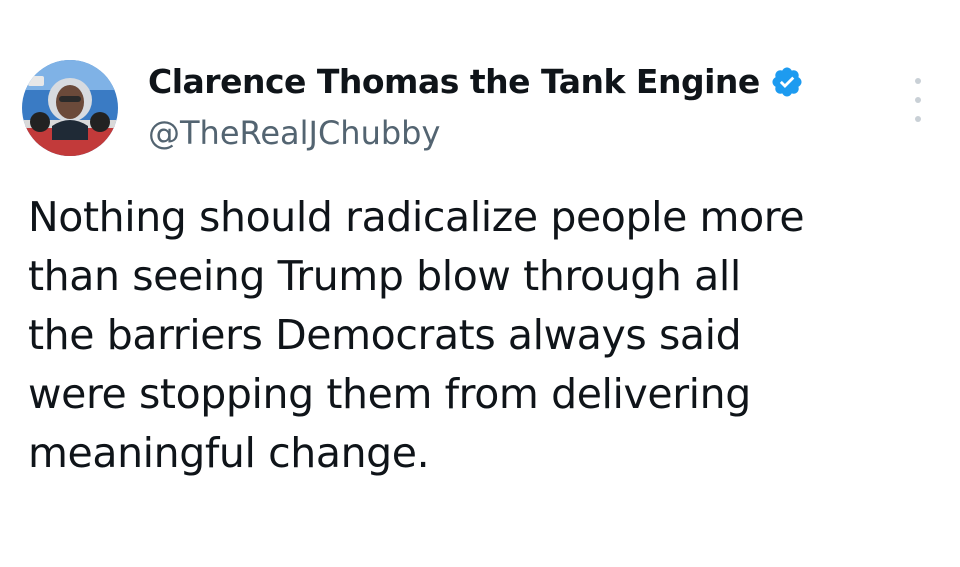  Describe the element at coordinates (294, 133) in the screenshot. I see `author-handle: @TheRealJChubby` at that location.